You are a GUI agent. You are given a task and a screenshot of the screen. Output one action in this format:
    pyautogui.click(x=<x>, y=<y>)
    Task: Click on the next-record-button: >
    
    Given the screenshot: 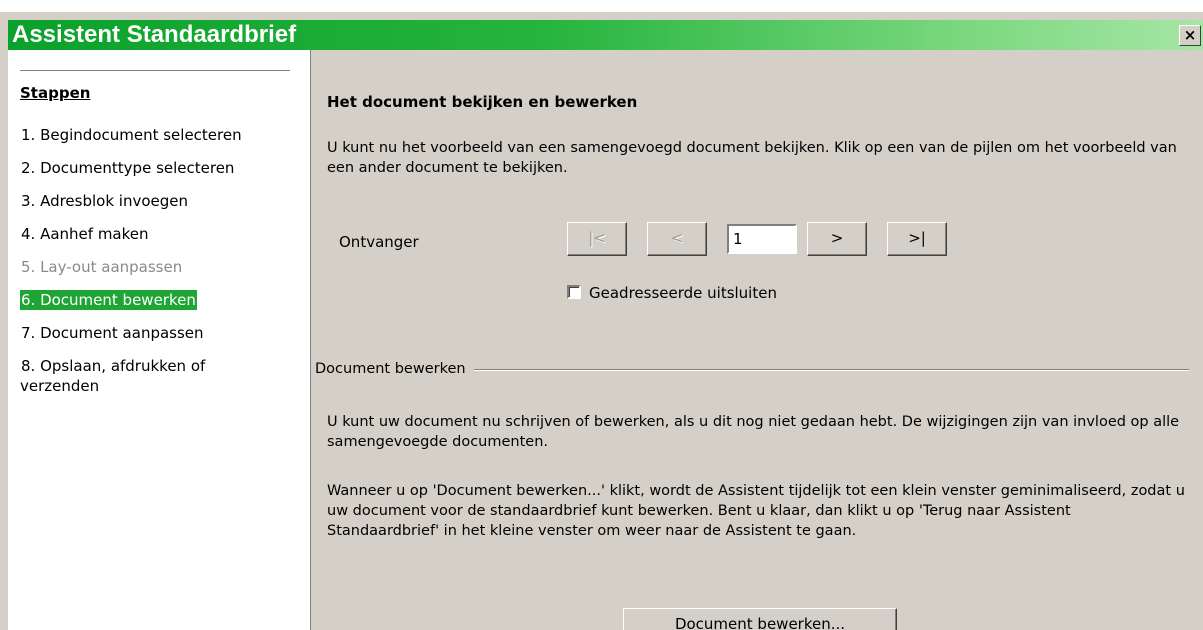 What is the action you would take?
    pyautogui.click(x=837, y=239)
    